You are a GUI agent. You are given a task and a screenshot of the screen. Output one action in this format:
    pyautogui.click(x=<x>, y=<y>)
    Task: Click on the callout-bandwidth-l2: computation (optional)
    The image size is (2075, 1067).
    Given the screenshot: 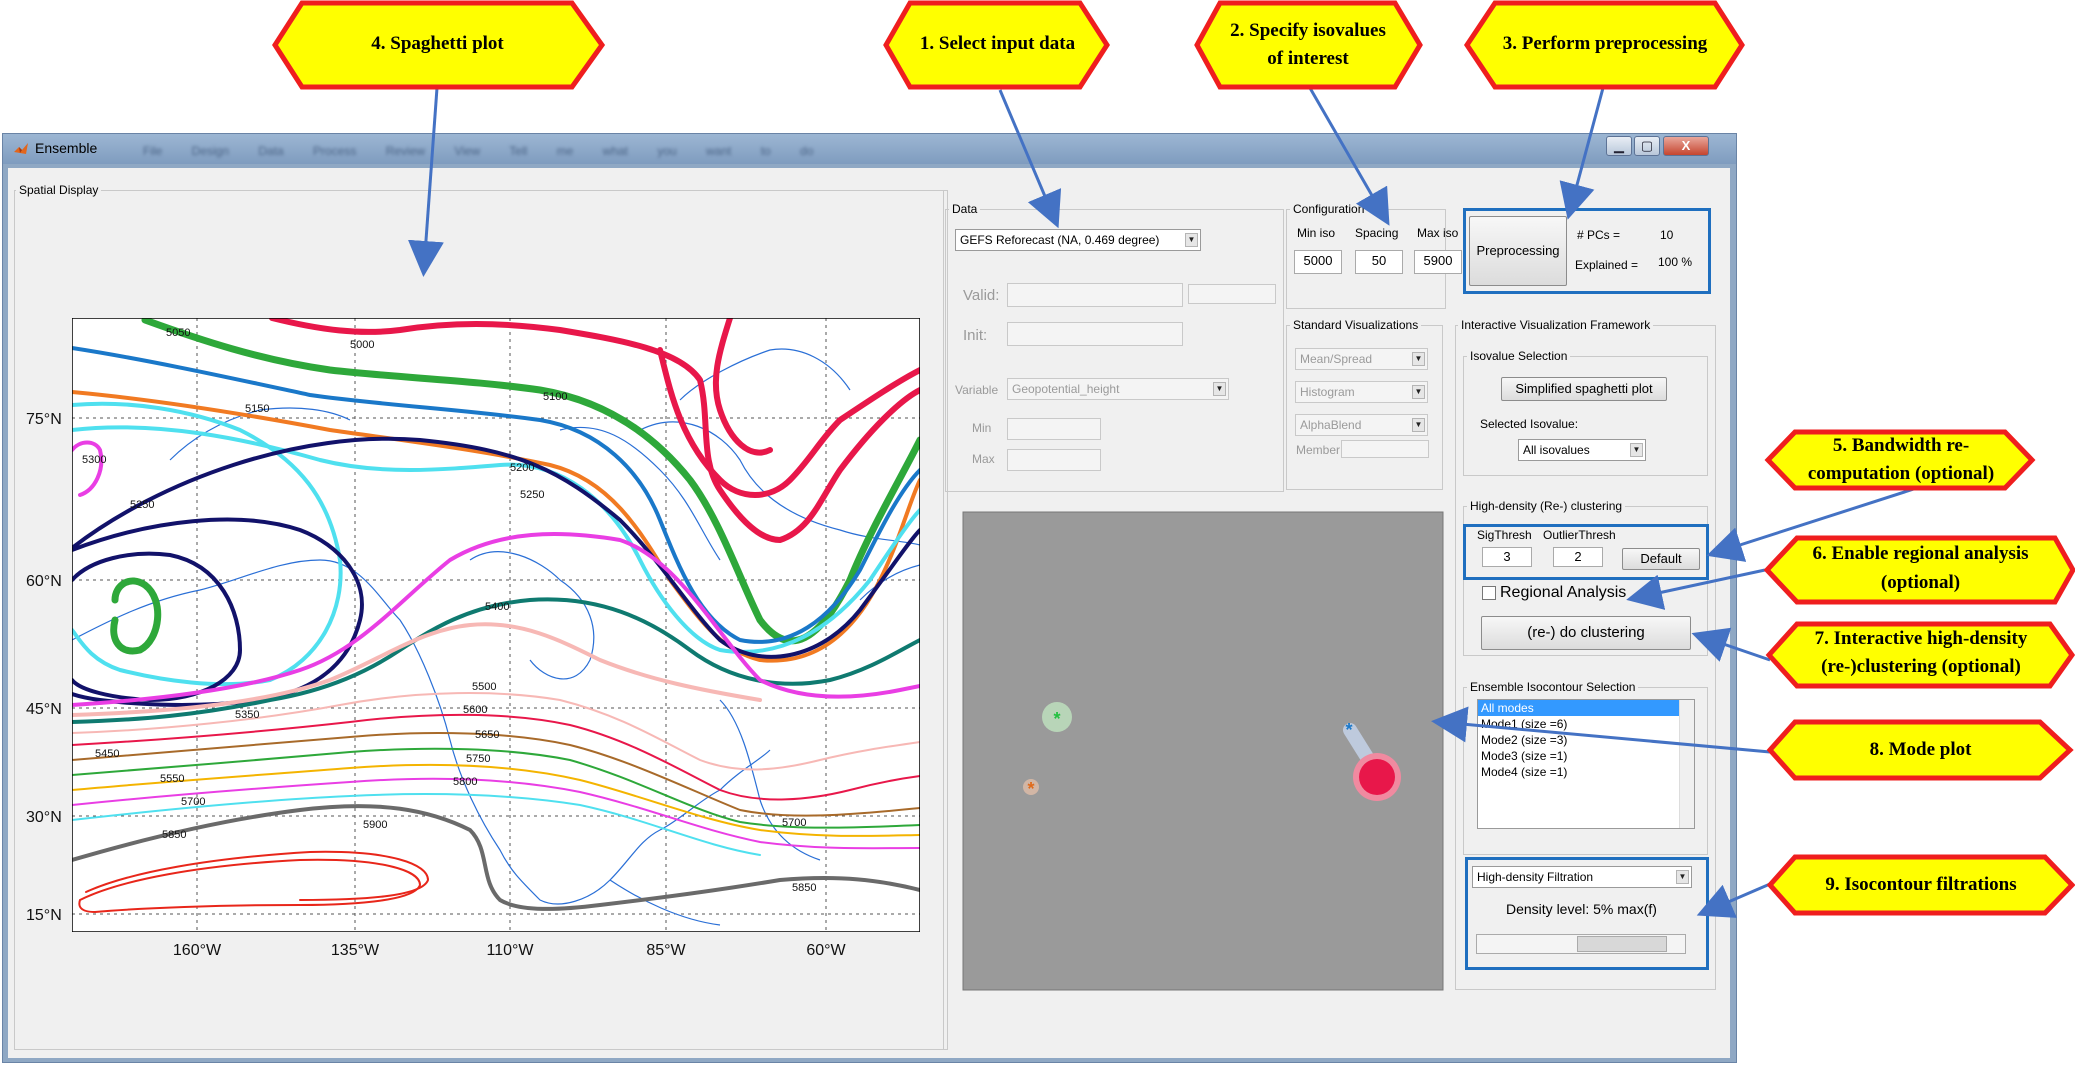 What is the action you would take?
    pyautogui.click(x=1901, y=473)
    